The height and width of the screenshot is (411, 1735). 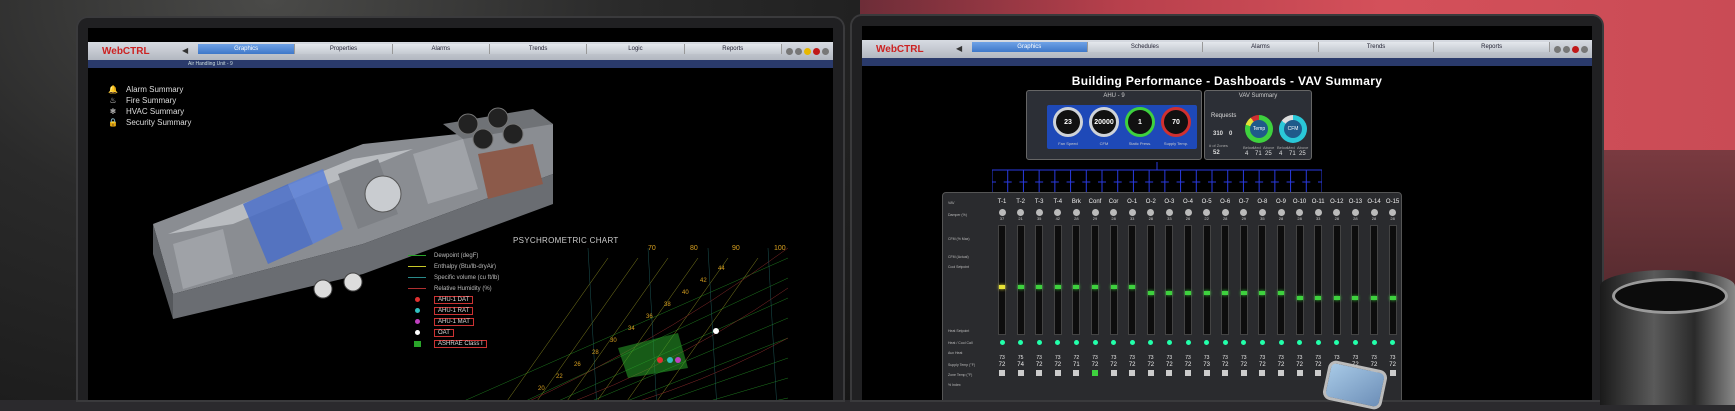 I want to click on cfm-led, so click(x=1392, y=298).